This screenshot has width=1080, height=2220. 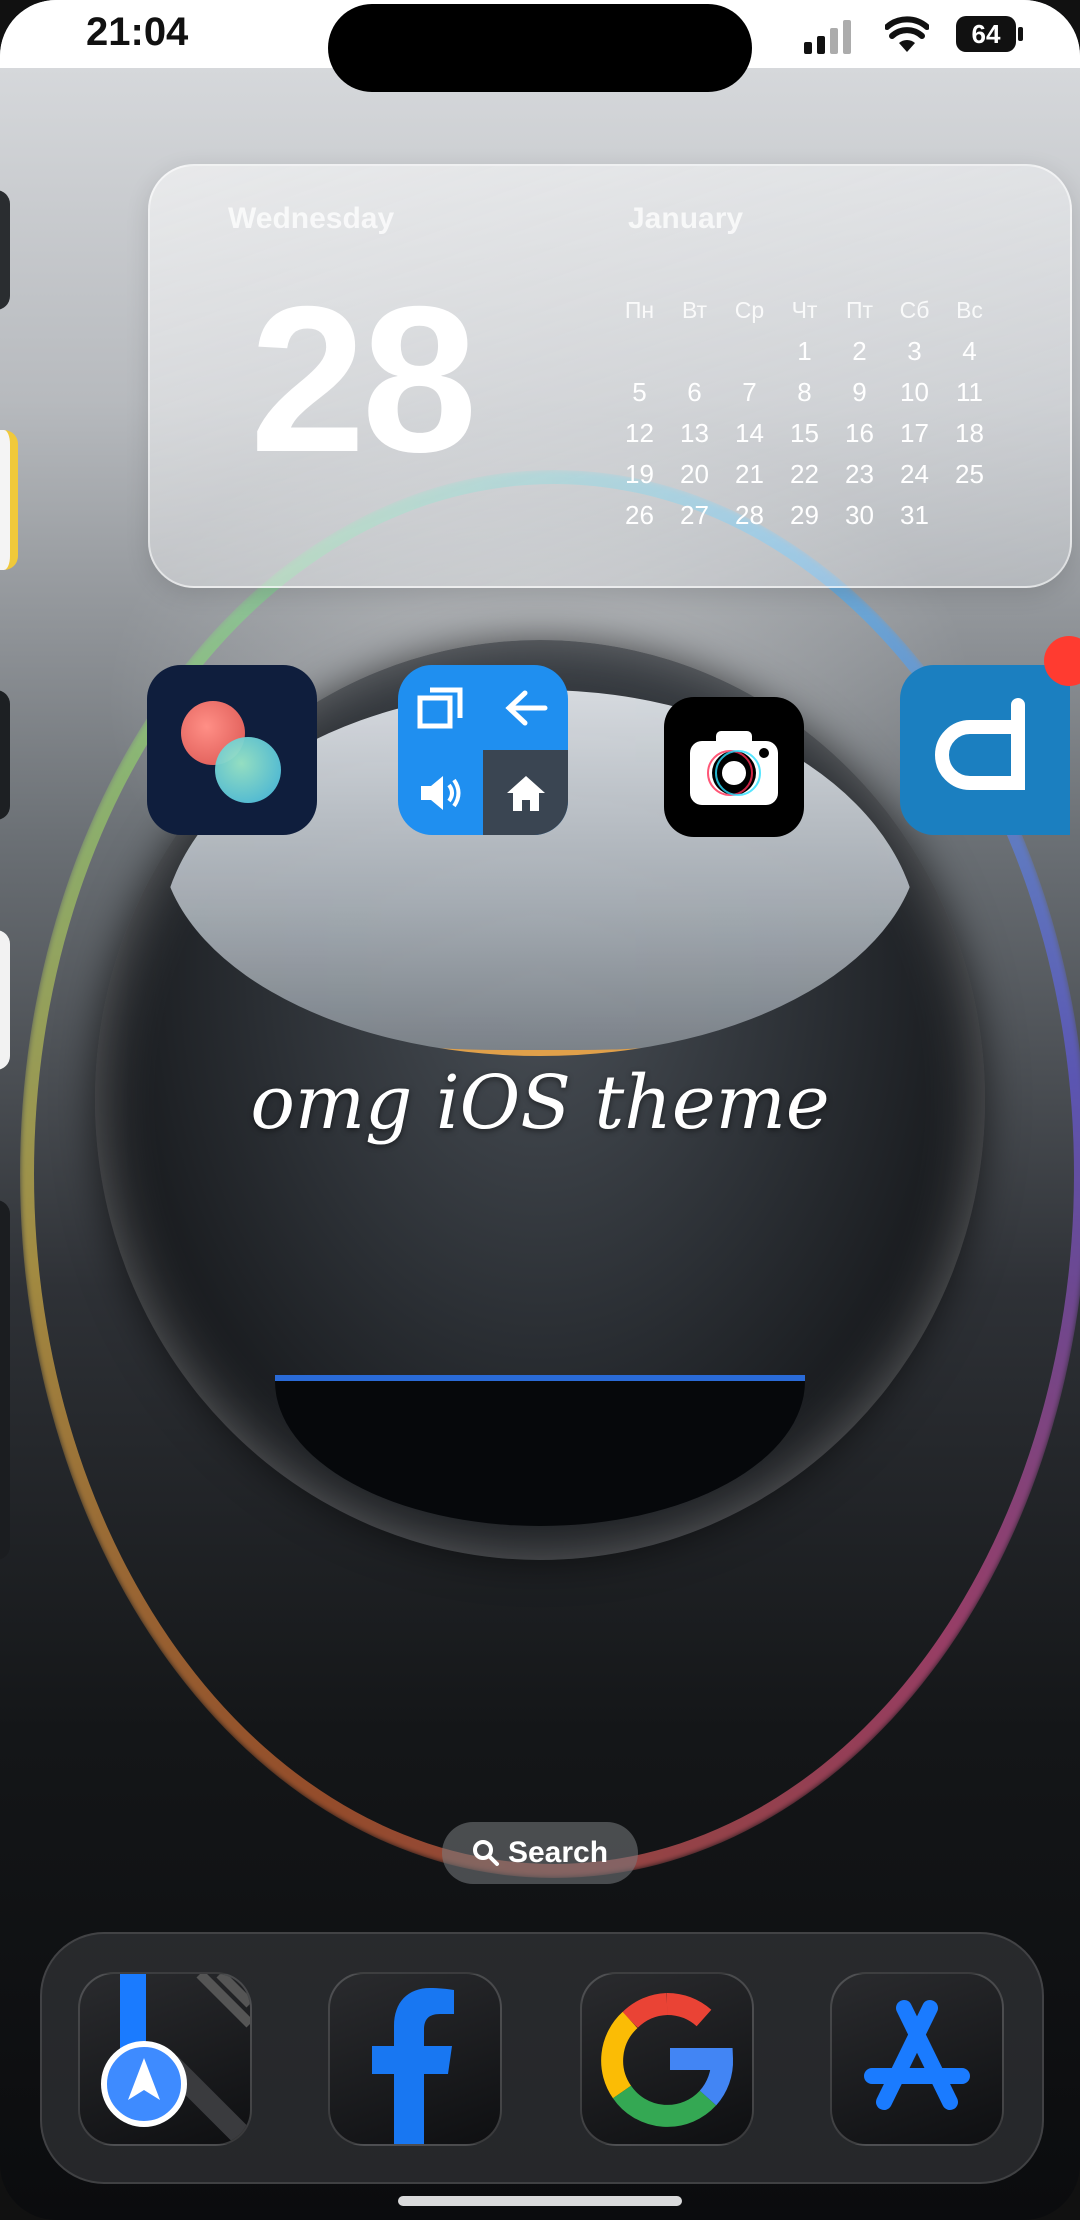 What do you see at coordinates (639, 515) in the screenshot?
I see `calendar-day-cell: 26` at bounding box center [639, 515].